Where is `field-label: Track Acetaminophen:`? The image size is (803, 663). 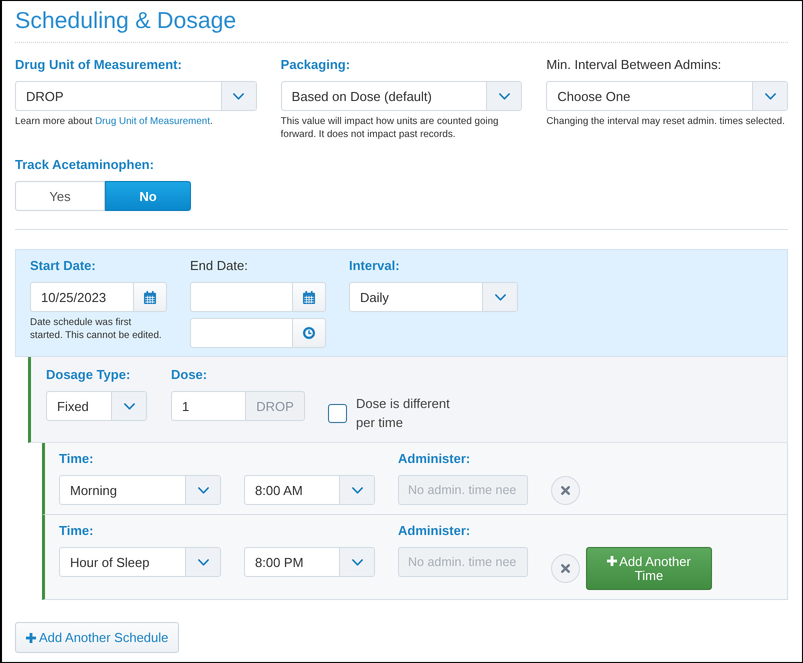 field-label: Track Acetaminophen: is located at coordinates (84, 165).